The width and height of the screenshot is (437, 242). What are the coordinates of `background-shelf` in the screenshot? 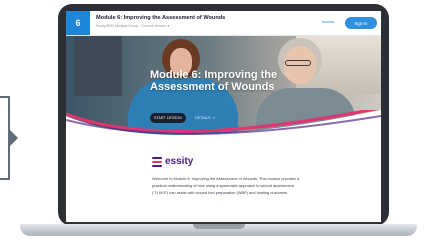 It's located at (98, 66).